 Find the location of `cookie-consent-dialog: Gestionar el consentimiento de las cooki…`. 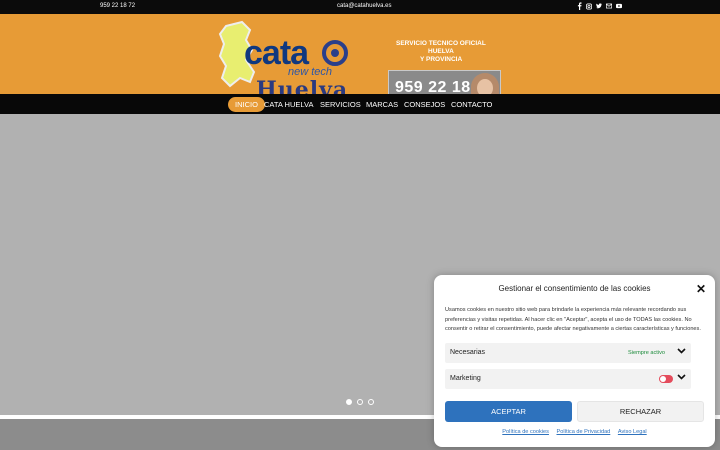

cookie-consent-dialog: Gestionar el consentimiento de las cooki… is located at coordinates (574, 361).